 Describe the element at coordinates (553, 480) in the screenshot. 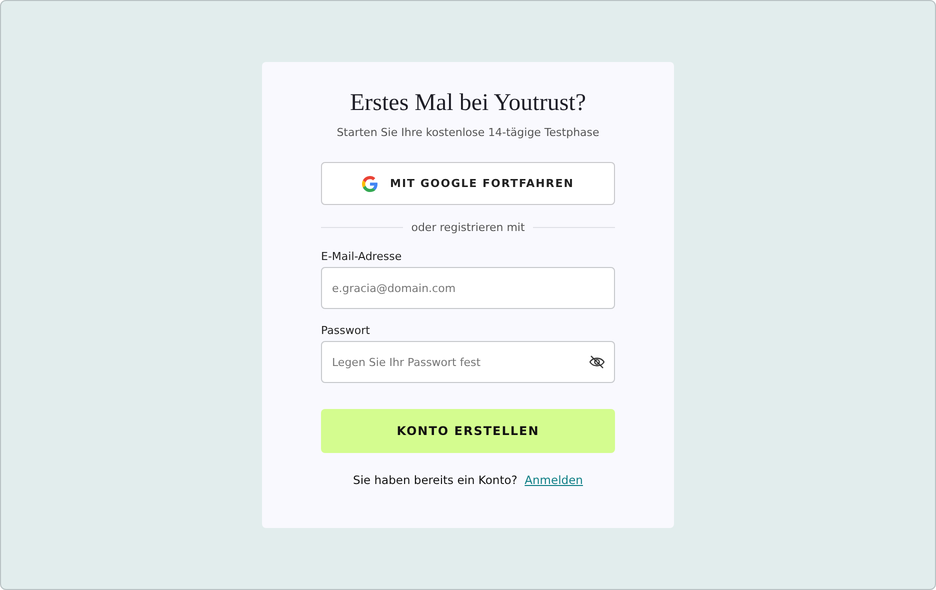

I see `login-link: Anmelden` at that location.